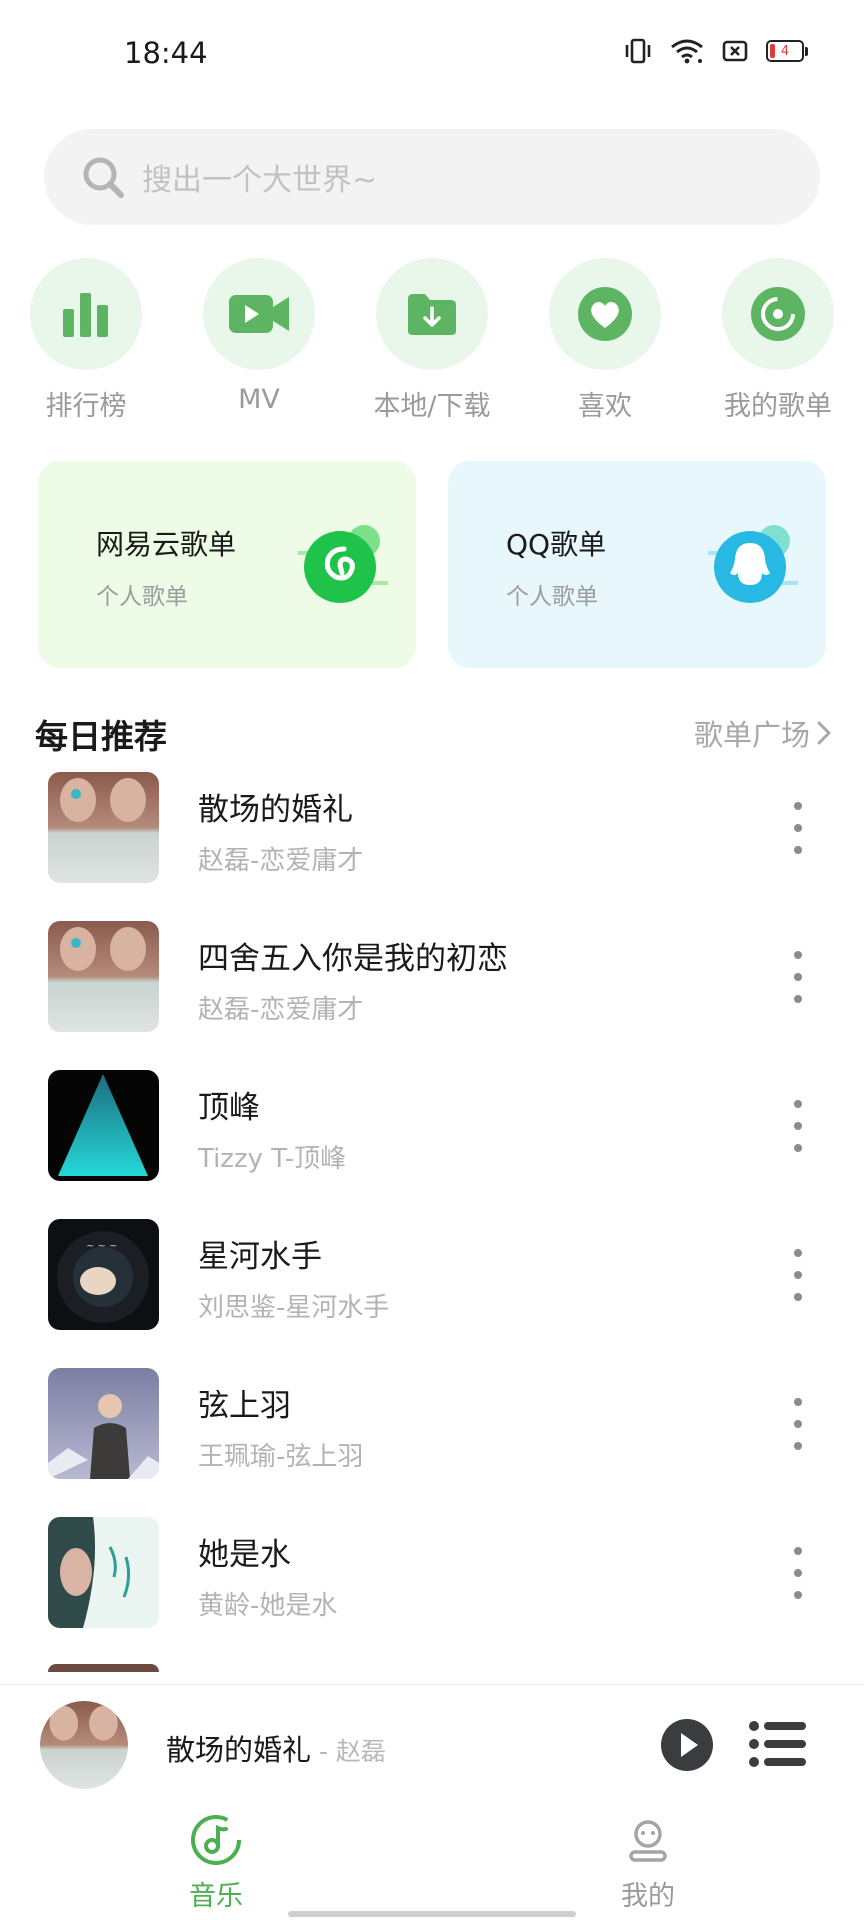 The width and height of the screenshot is (864, 1920). I want to click on home-indicator, so click(432, 1914).